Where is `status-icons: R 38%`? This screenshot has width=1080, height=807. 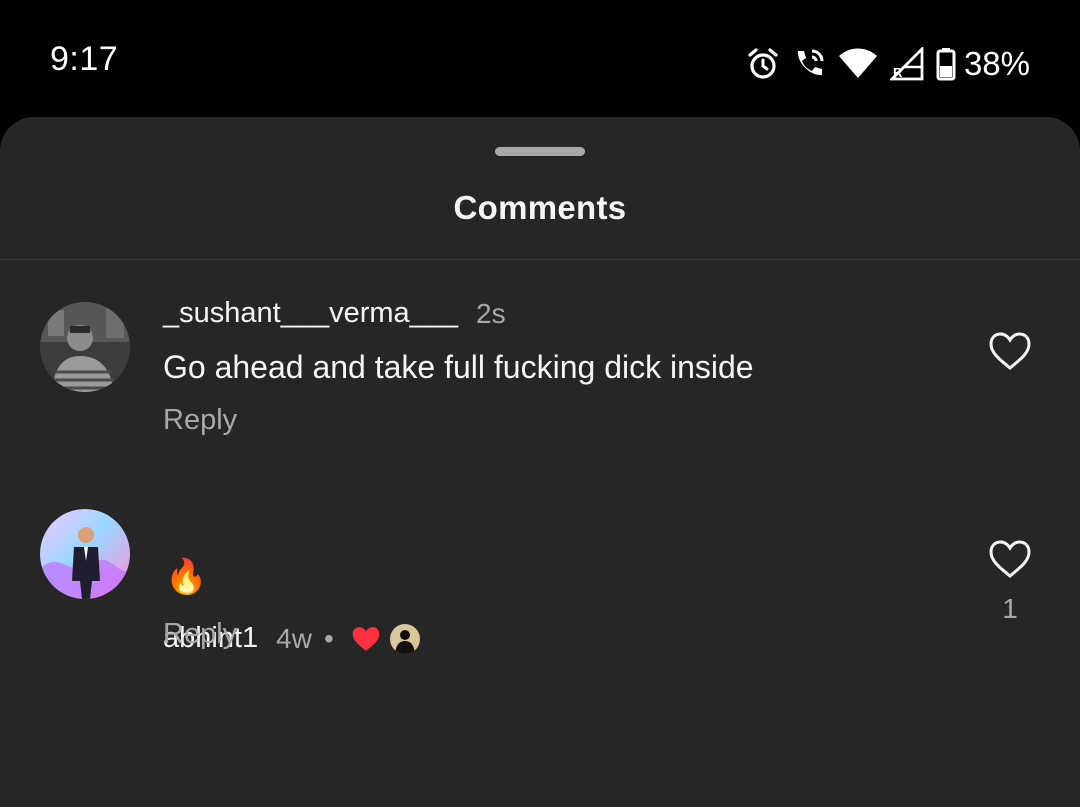
status-icons: R 38% is located at coordinates (888, 64).